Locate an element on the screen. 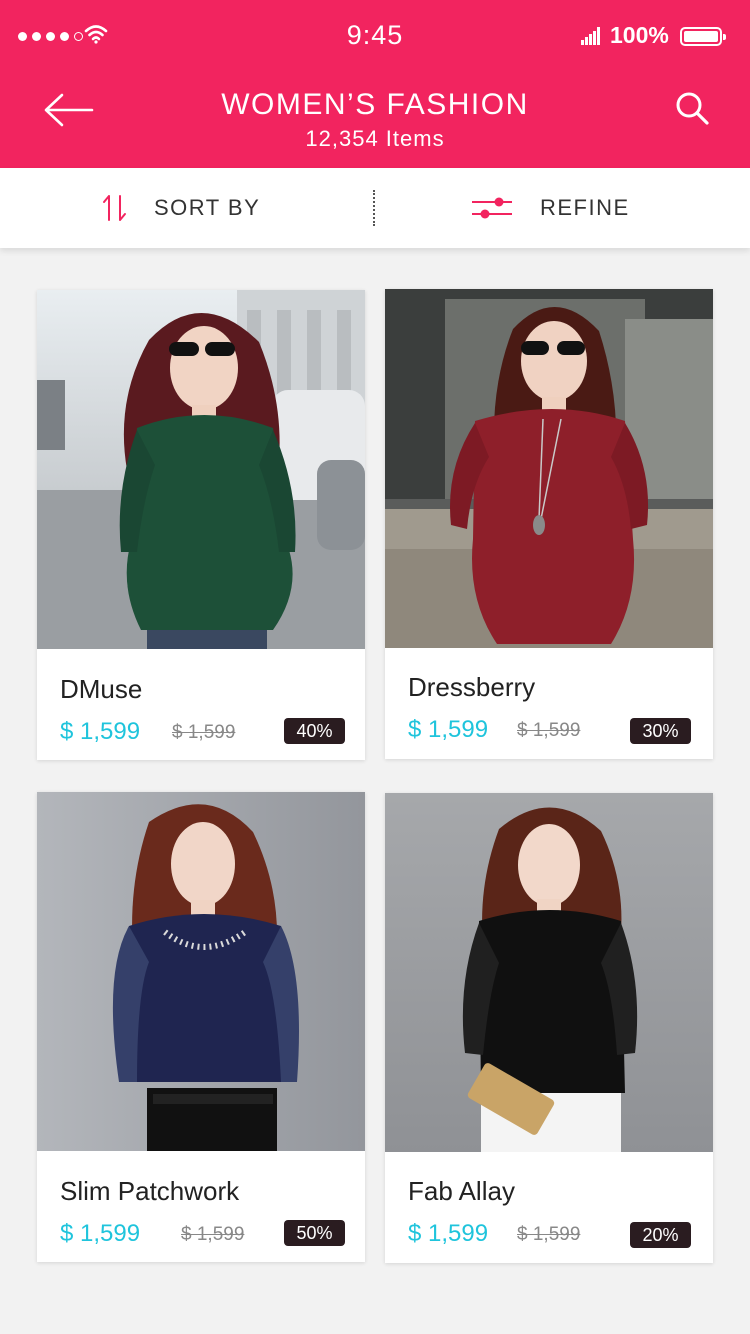  cellular-icon is located at coordinates (590, 36).